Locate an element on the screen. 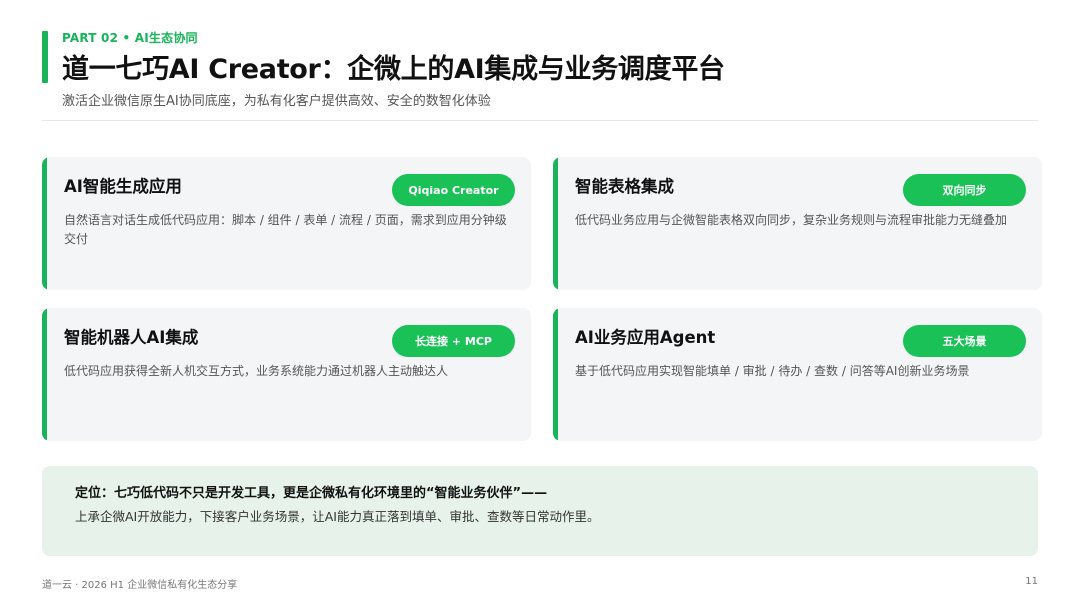 This screenshot has width=1080, height=607. card-description: 低代码业务应用与企微智能表格双向同步，复杂业务规则与流程审批能力无缝叠加 is located at coordinates (791, 220).